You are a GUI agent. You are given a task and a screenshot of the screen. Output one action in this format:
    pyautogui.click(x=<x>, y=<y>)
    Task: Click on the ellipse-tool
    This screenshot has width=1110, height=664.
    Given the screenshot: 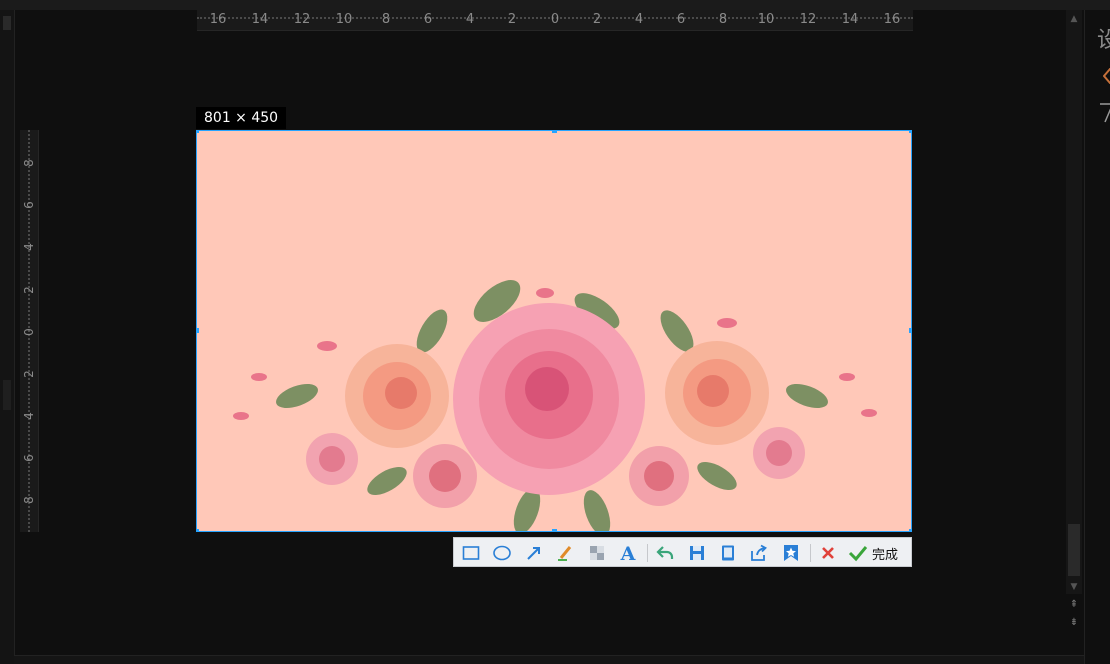 What is the action you would take?
    pyautogui.click(x=502, y=553)
    